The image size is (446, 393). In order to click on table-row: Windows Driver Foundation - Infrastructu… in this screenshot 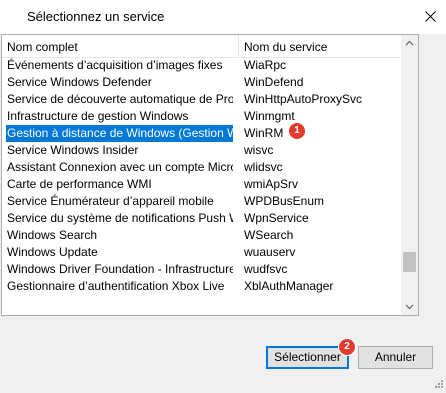, I will do `click(203, 269)`.